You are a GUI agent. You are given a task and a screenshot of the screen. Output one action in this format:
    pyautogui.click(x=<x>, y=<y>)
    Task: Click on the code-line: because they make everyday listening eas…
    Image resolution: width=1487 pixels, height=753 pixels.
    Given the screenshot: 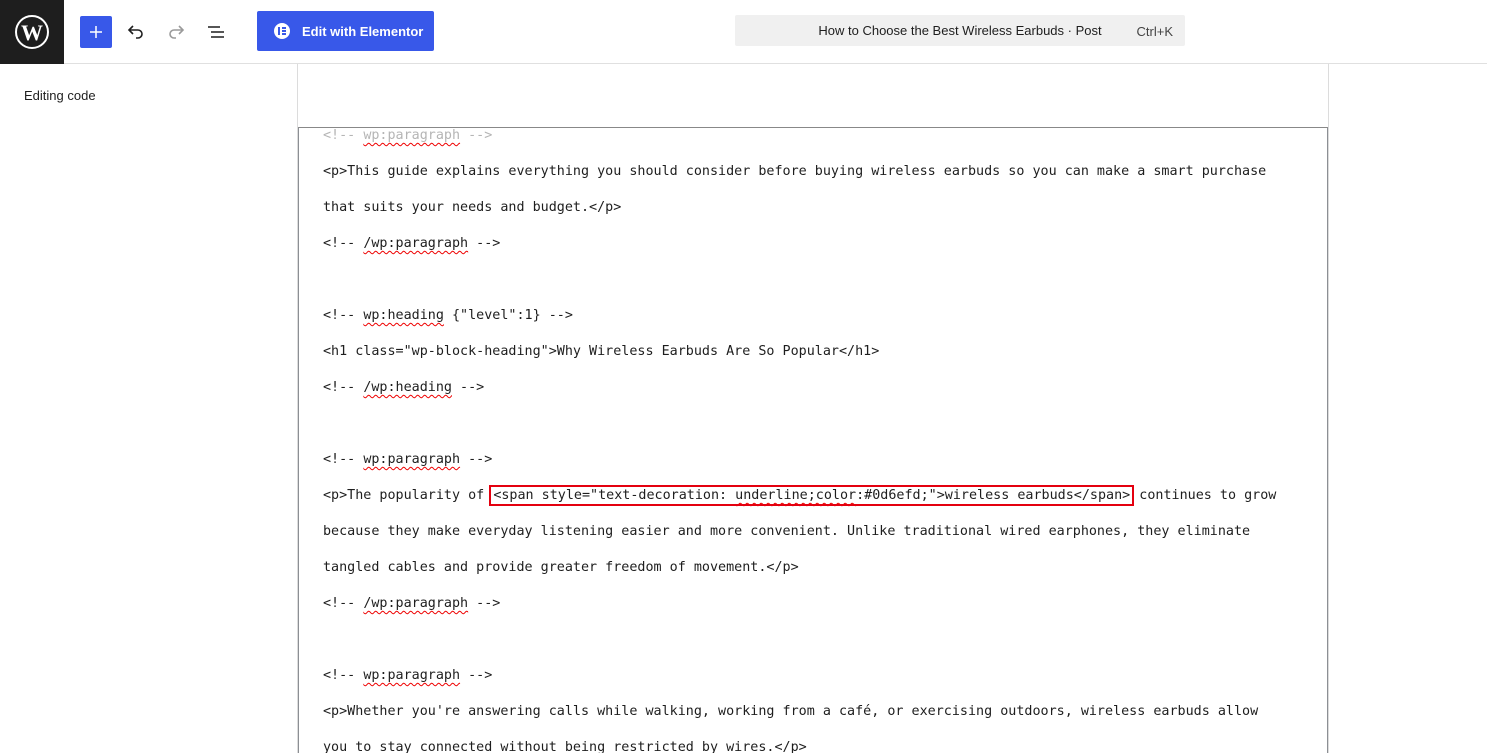 What is the action you would take?
    pyautogui.click(x=787, y=531)
    